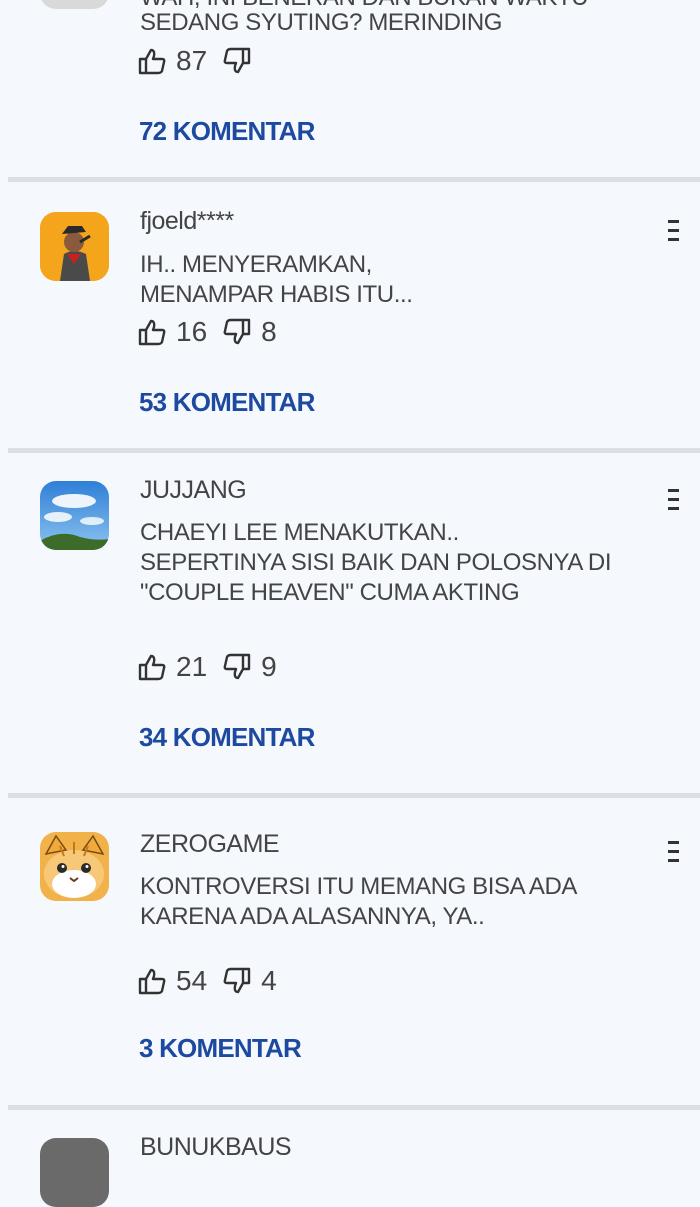 This screenshot has width=700, height=1207. I want to click on comment-text: KARENA ADA ALASANNYA, YA.., so click(312, 916).